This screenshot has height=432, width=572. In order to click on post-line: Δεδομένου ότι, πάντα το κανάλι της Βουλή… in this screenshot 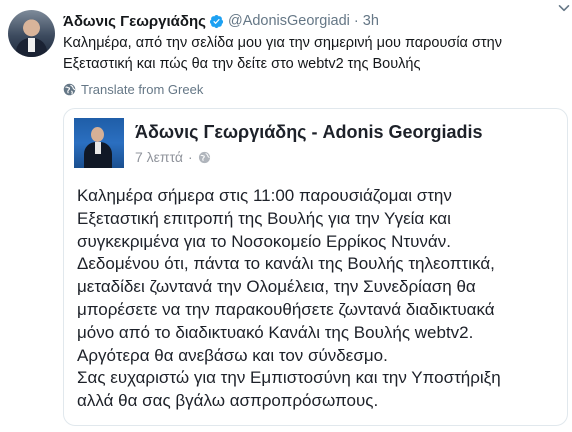, I will do `click(286, 264)`.